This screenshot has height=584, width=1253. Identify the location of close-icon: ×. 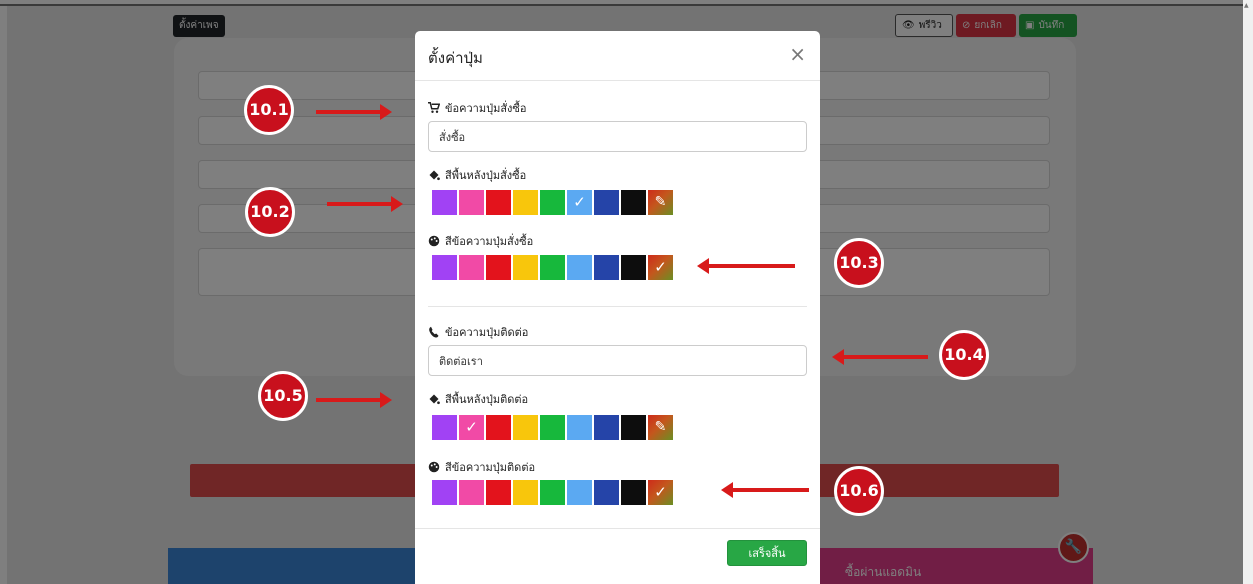
(797, 54).